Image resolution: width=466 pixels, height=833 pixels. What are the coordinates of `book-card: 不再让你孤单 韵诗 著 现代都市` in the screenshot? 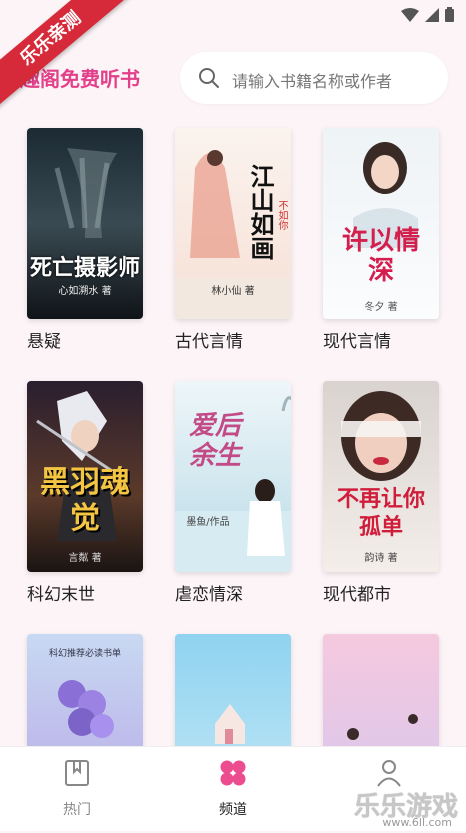 It's located at (381, 493).